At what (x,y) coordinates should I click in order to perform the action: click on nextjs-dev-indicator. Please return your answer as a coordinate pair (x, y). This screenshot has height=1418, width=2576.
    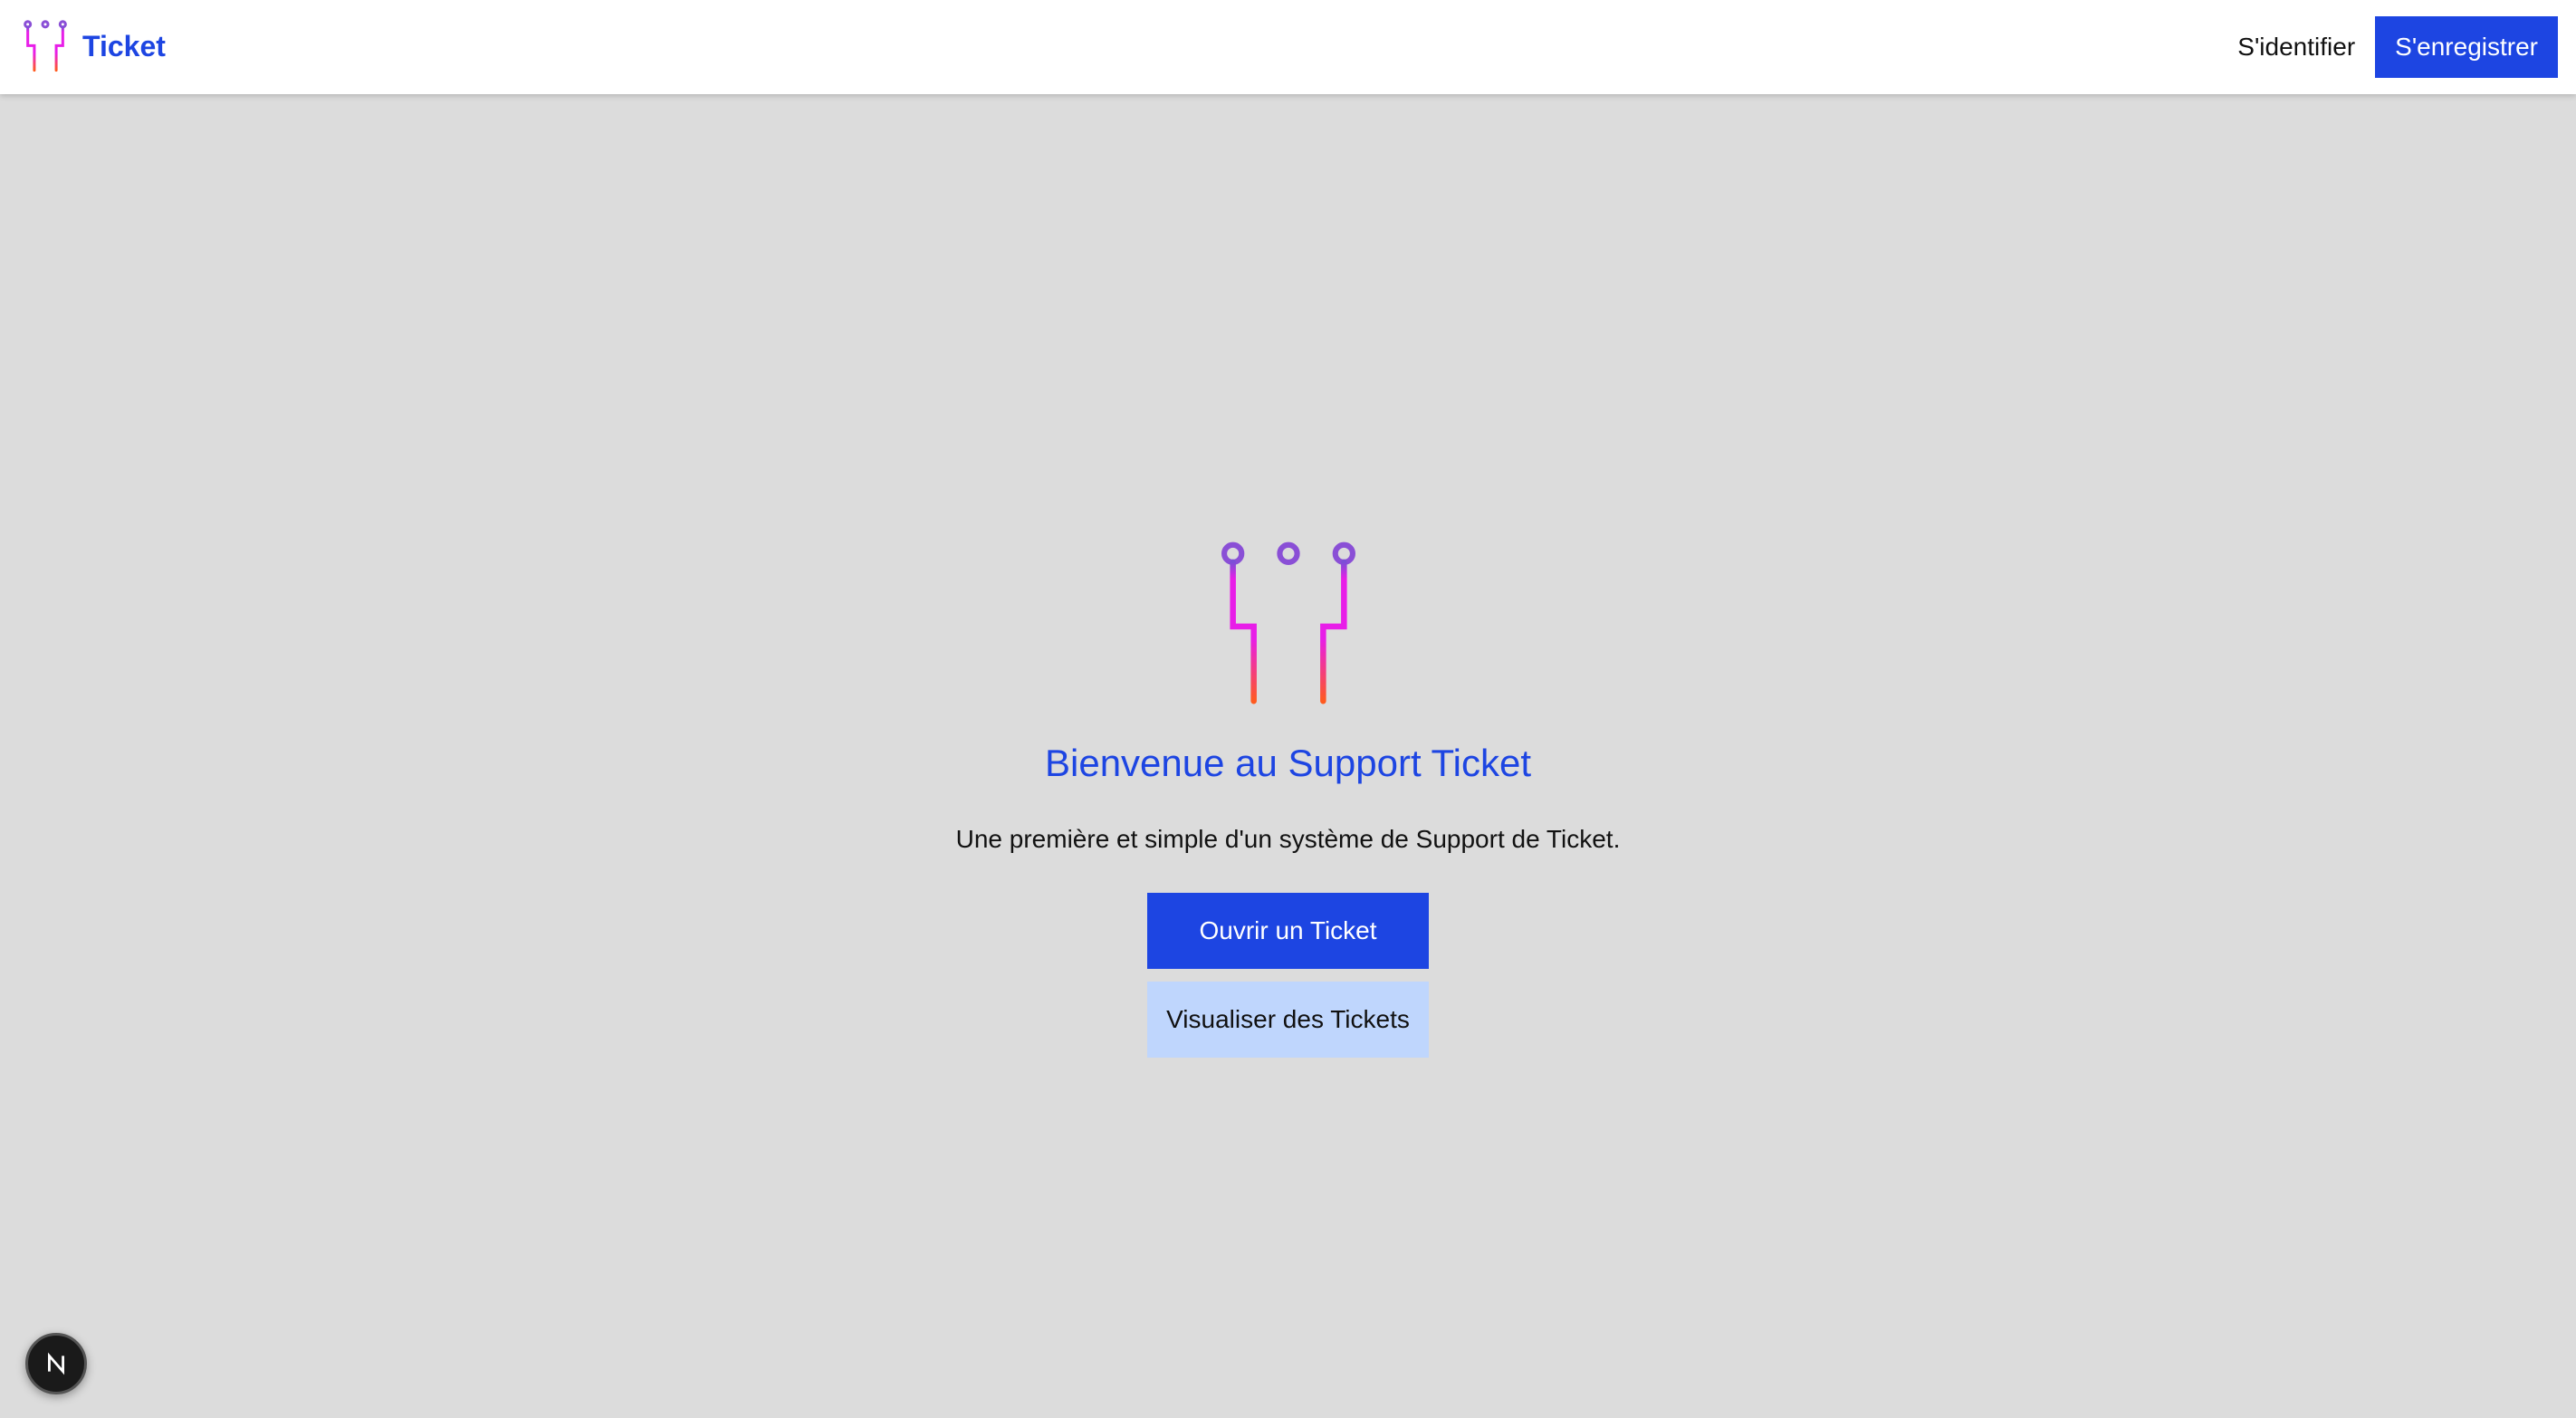
    Looking at the image, I should click on (56, 1364).